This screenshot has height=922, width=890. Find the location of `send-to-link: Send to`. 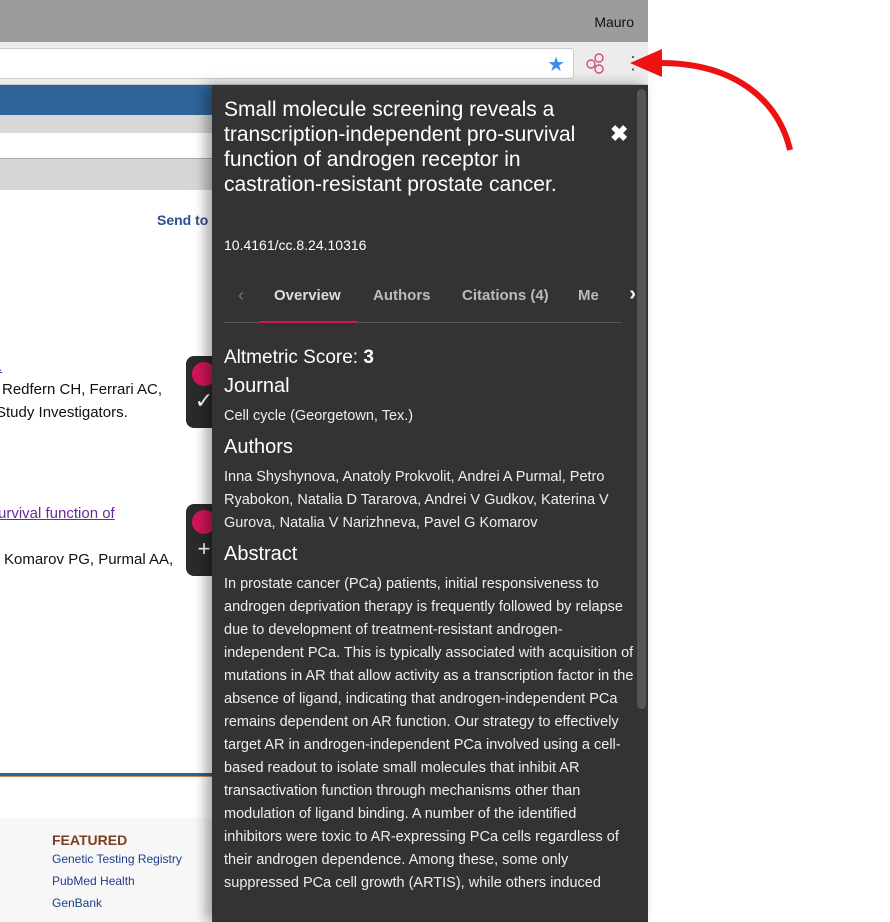

send-to-link: Send to is located at coordinates (182, 220).